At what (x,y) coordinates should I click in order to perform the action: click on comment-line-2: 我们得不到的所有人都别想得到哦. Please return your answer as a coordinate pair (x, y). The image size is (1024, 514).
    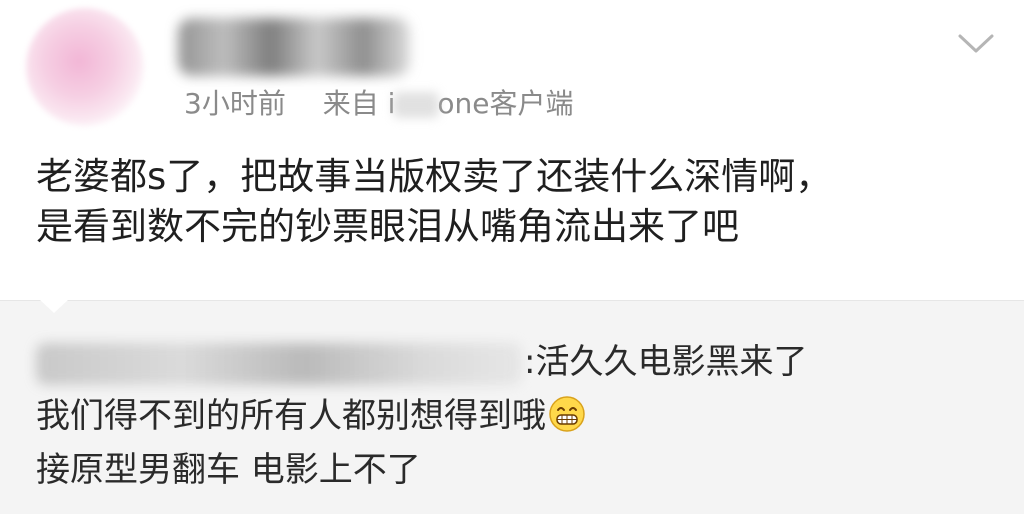
    Looking at the image, I should click on (516, 416).